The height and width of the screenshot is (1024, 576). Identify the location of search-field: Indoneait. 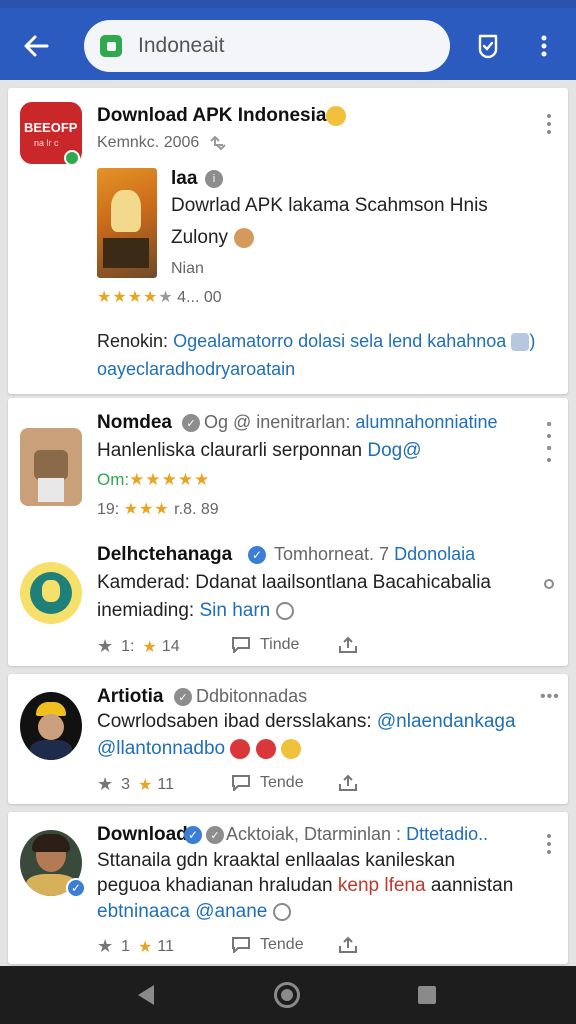
(267, 46).